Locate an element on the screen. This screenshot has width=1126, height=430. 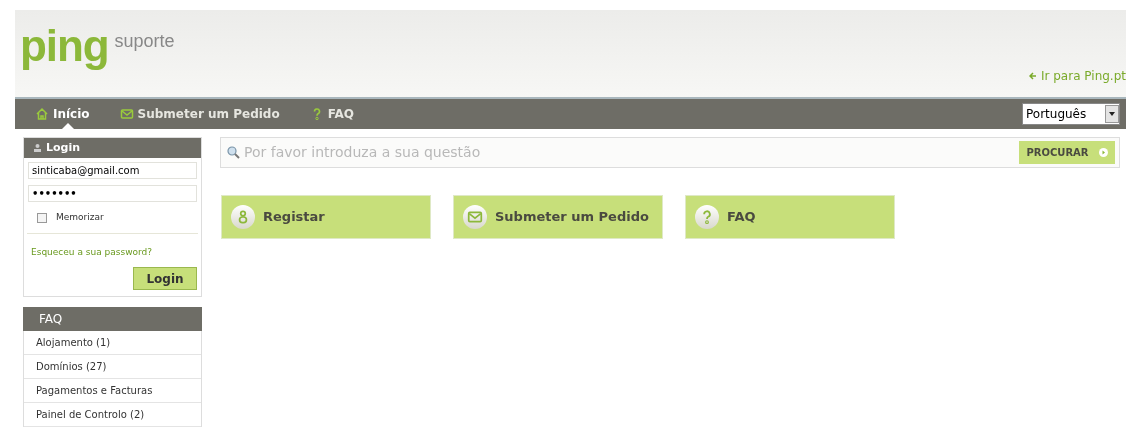
panel-title: Login is located at coordinates (63, 147).